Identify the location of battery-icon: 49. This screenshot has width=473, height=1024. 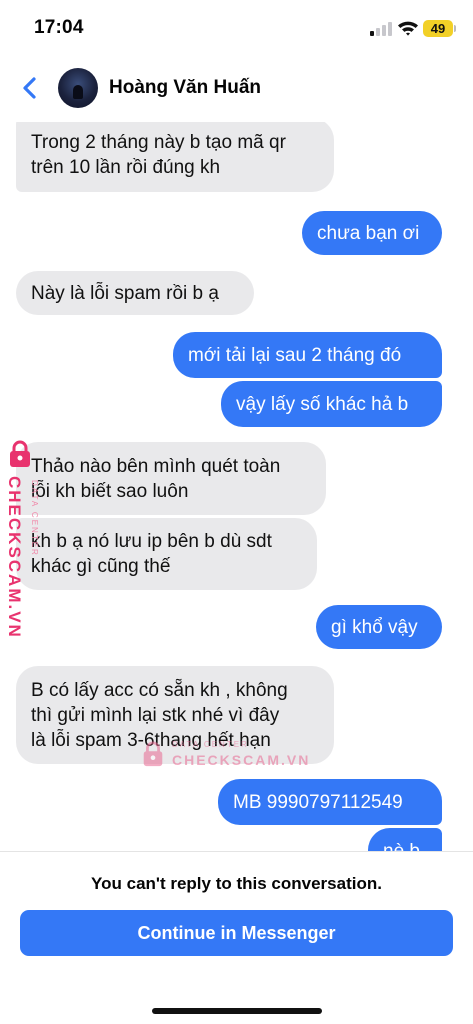
(438, 28).